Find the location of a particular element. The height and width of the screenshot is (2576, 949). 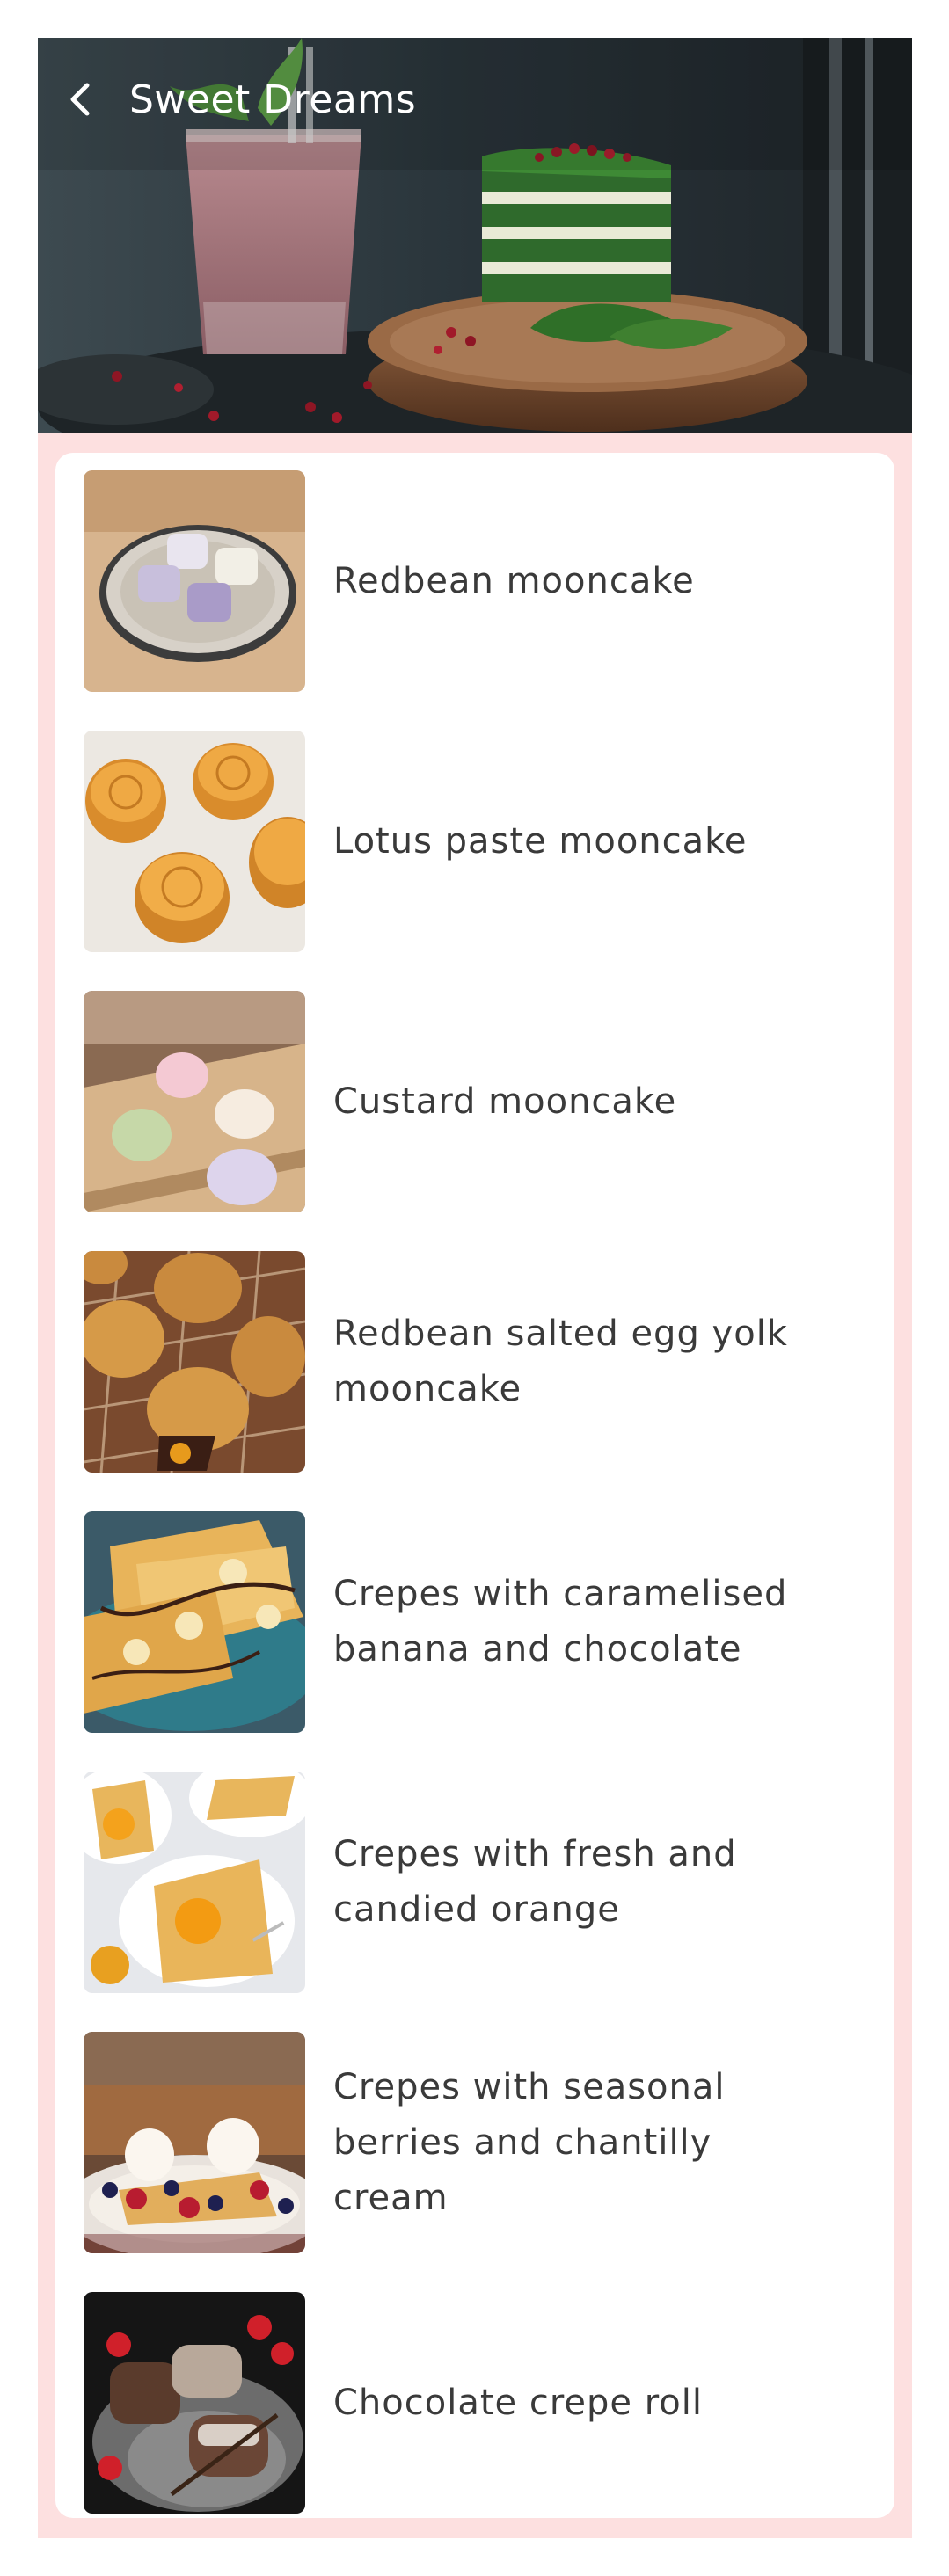

page-title: Sweet Dreams is located at coordinates (273, 99).